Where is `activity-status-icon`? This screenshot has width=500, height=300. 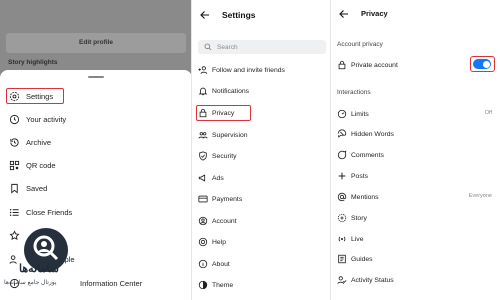 activity-status-icon is located at coordinates (342, 280).